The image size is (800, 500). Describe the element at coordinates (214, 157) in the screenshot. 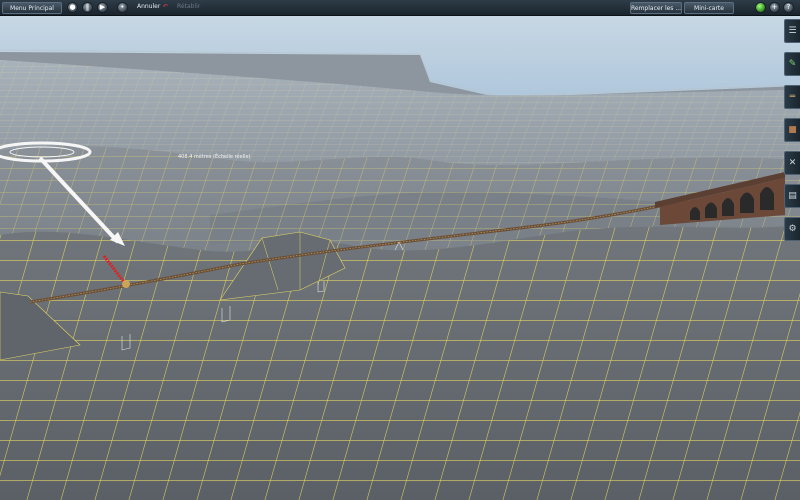

I see `distance-readout: 408.4 mètres (Échelle réelle)` at that location.